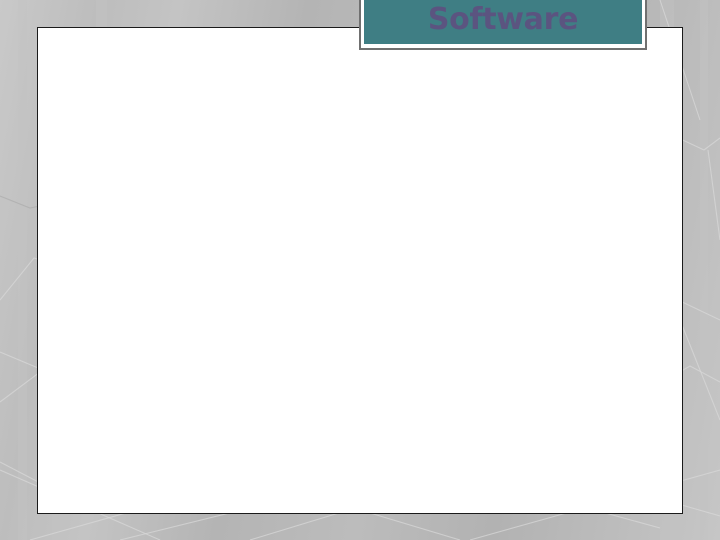 This screenshot has width=720, height=540. I want to click on slide-title-banner: Software, so click(503, 25).